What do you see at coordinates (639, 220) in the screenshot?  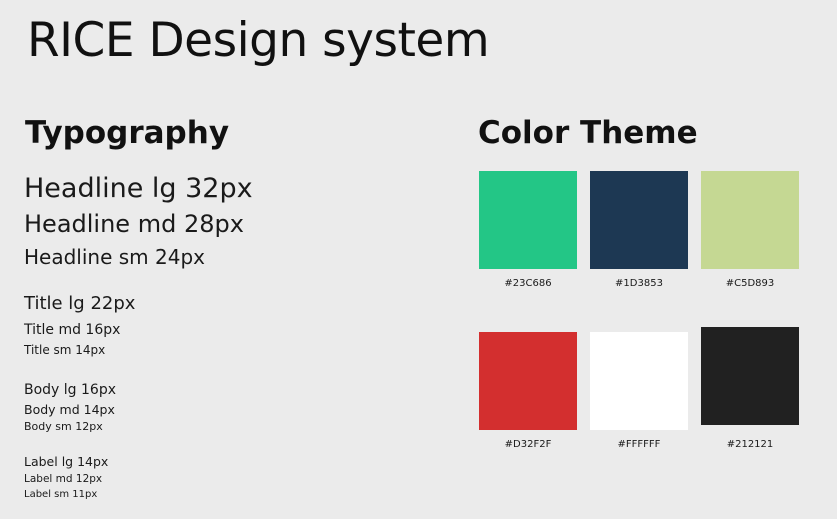 I see `color-swatch-navy` at bounding box center [639, 220].